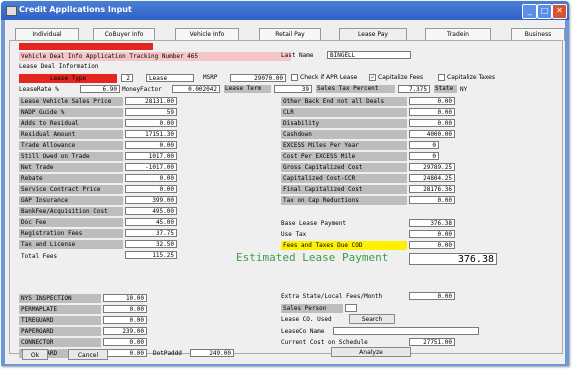 Image resolution: width=576 pixels, height=370 pixels. I want to click on extra-fees-value: 0.00, so click(432, 296).